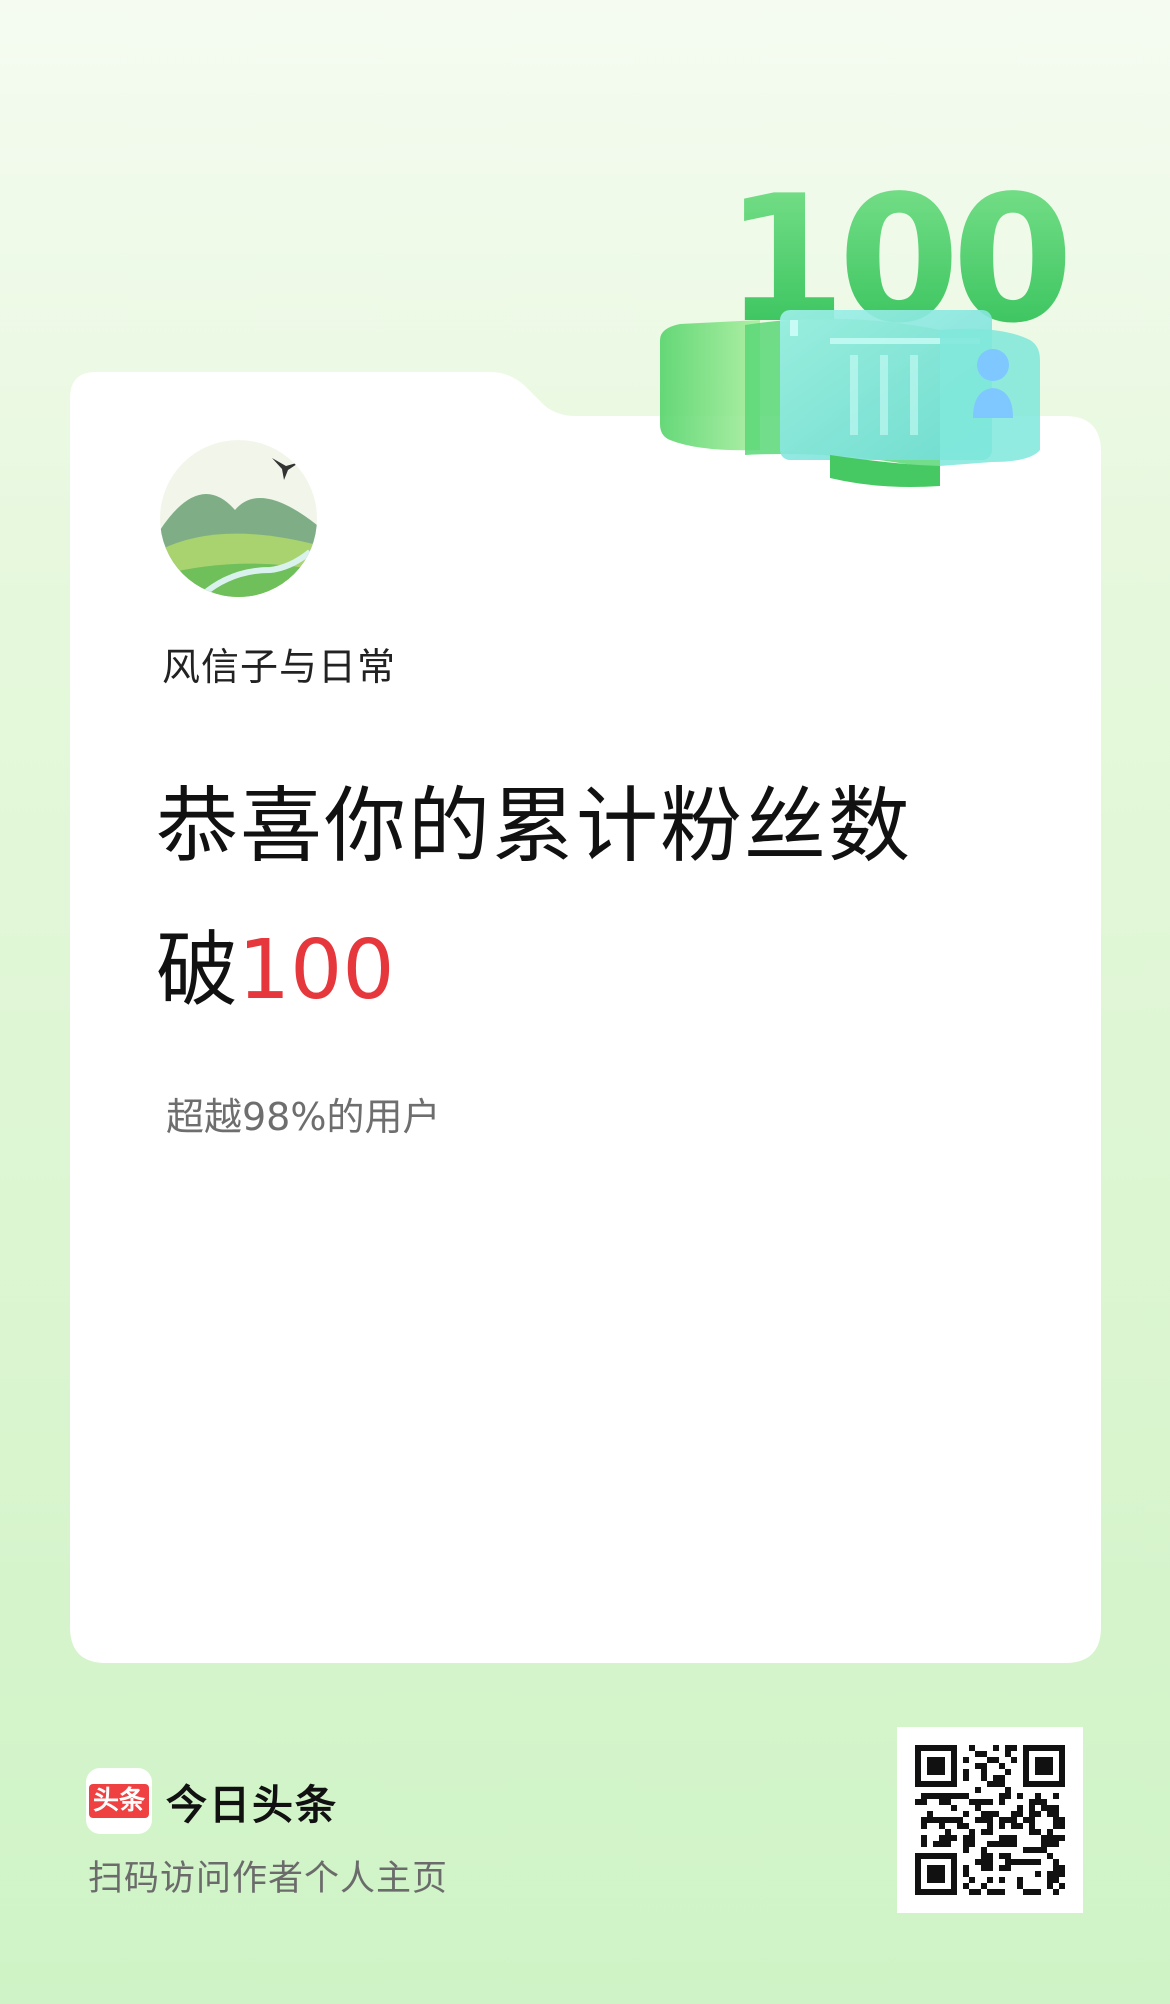  I want to click on avatar, so click(238, 518).